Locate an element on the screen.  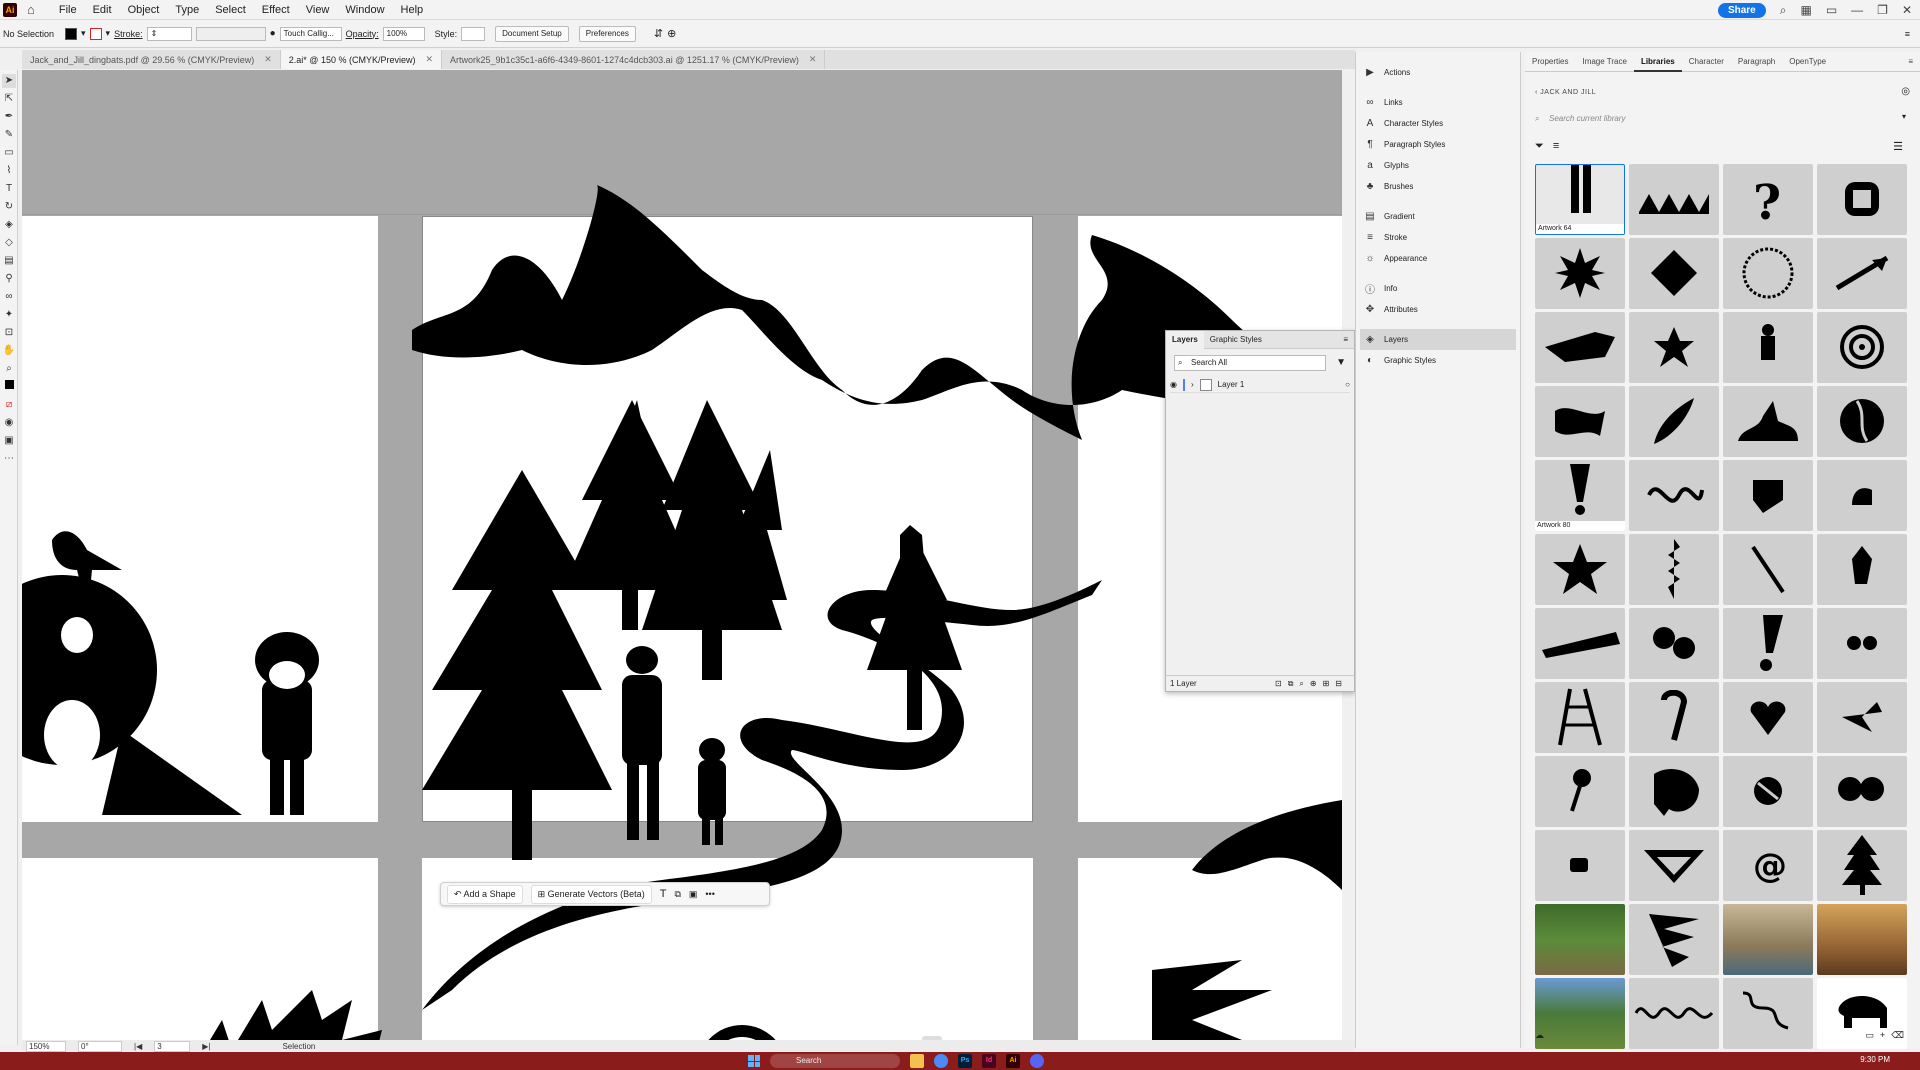
dock-brushes: ♣ Brushes is located at coordinates (1438, 186).